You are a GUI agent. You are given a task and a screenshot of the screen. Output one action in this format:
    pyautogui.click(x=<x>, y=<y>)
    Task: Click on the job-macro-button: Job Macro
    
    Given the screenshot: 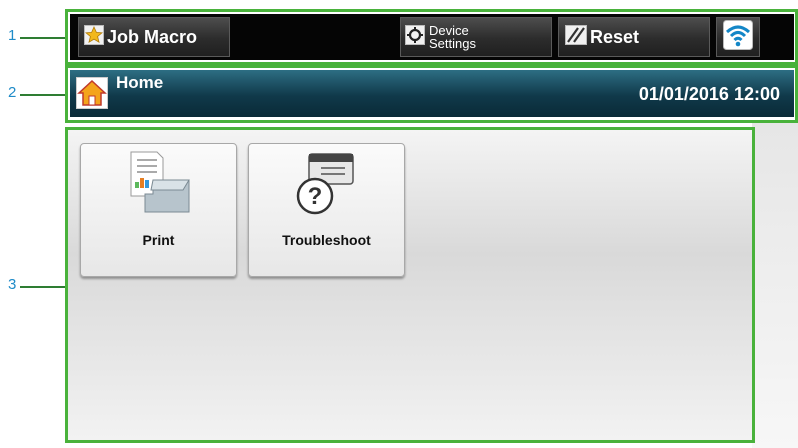 What is the action you would take?
    pyautogui.click(x=154, y=37)
    